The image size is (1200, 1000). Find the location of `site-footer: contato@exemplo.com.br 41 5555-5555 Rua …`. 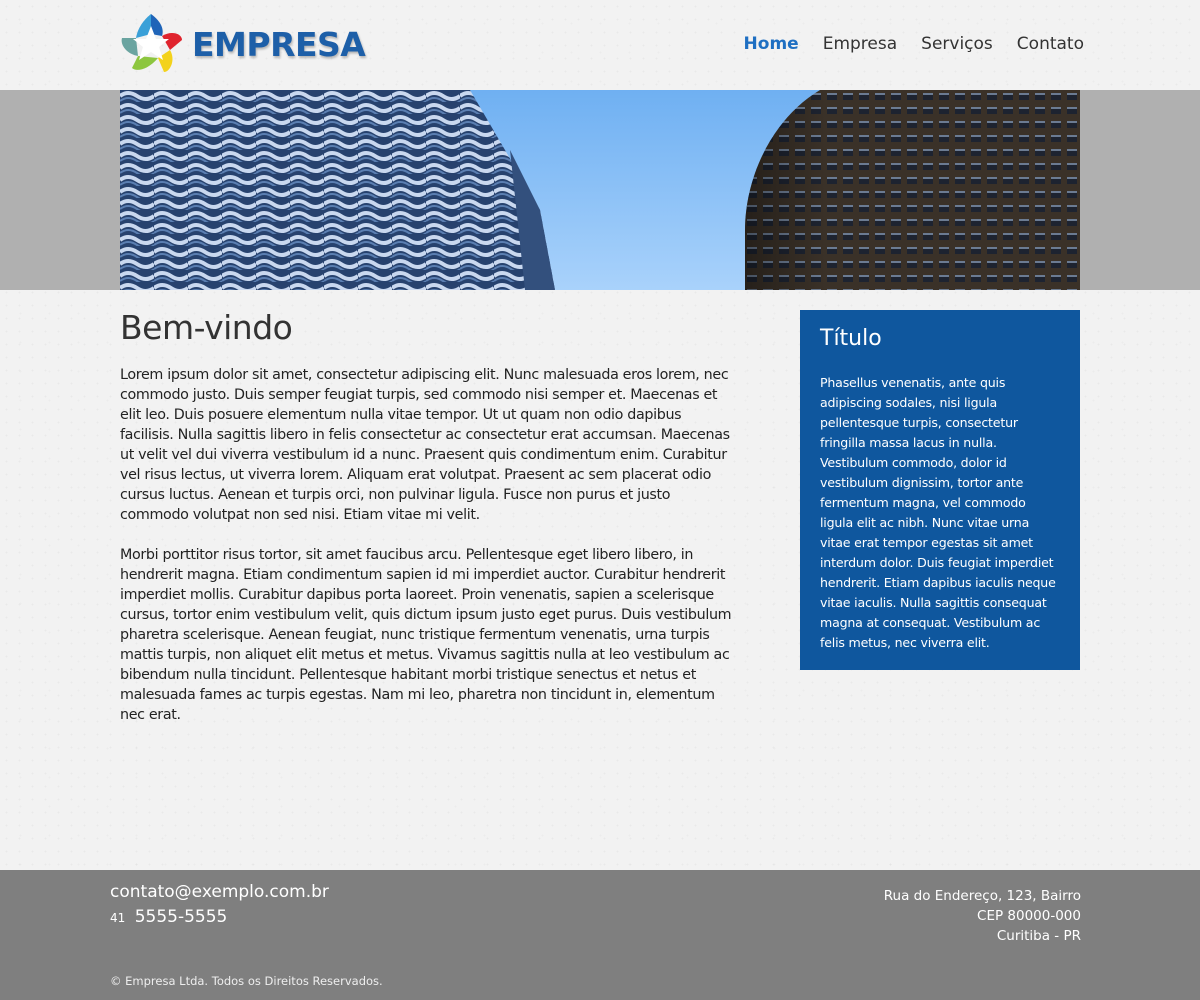

site-footer: contato@exemplo.com.br 41 5555-5555 Rua … is located at coordinates (600, 935).